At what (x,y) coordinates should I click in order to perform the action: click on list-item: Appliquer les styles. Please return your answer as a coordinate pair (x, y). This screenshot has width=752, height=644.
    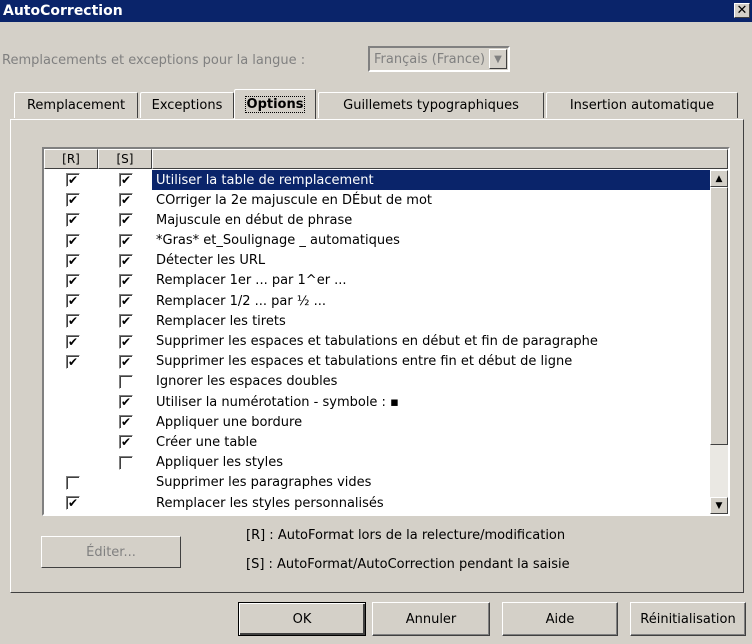
    Looking at the image, I should click on (377, 463).